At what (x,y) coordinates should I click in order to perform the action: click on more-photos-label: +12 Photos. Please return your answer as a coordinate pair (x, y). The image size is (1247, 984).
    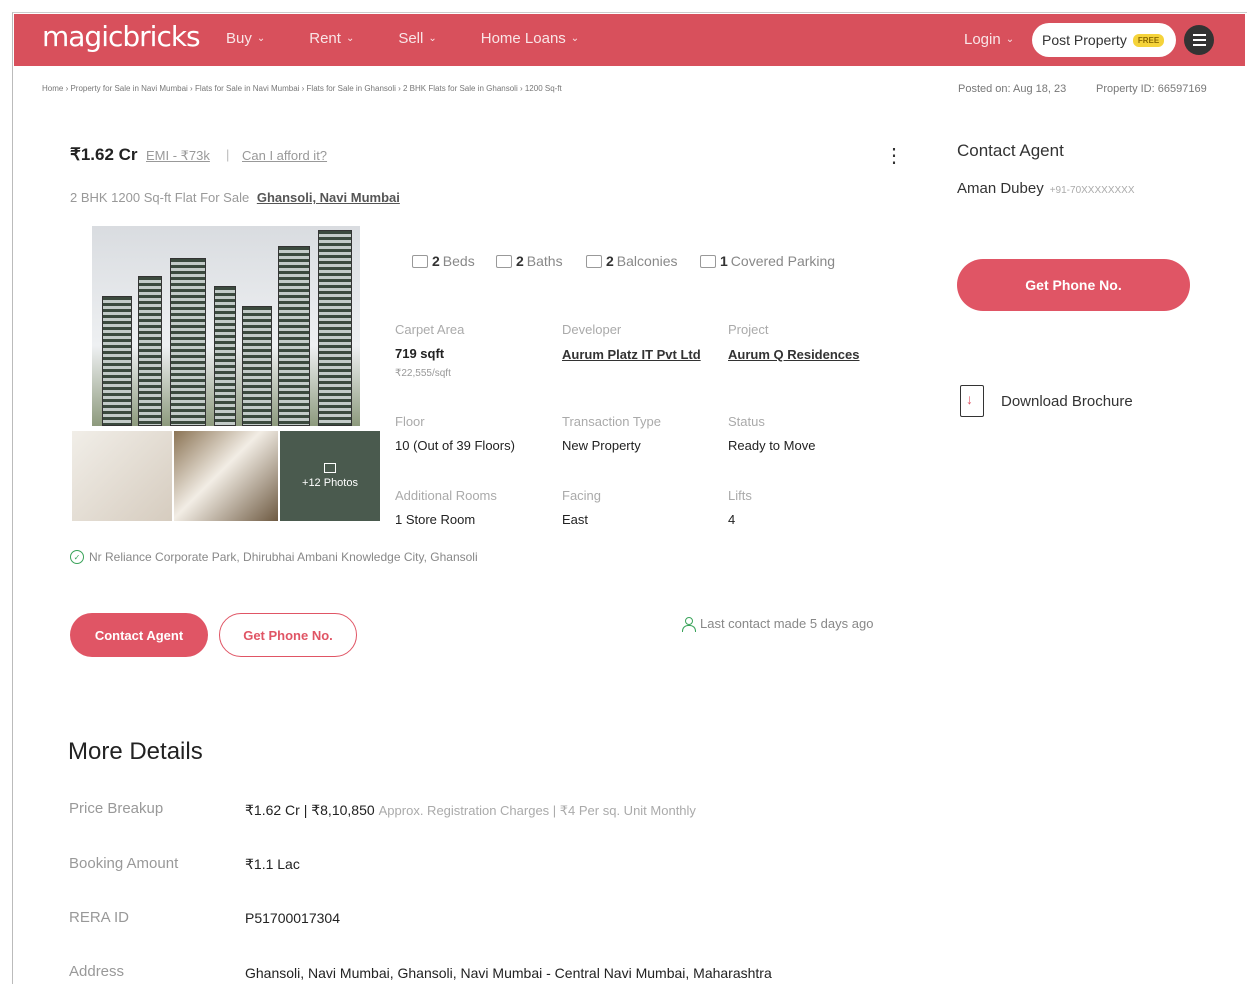
    Looking at the image, I should click on (330, 483).